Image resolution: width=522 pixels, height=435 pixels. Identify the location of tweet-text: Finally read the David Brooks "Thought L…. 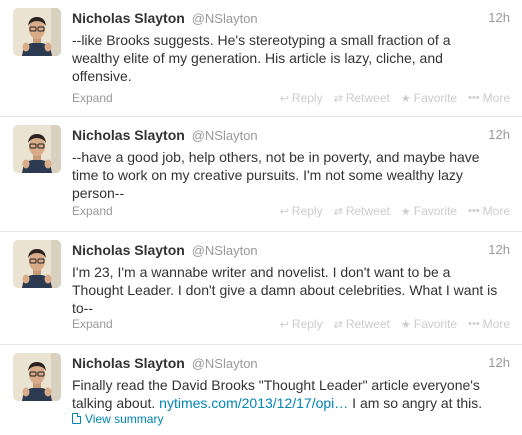
(292, 394).